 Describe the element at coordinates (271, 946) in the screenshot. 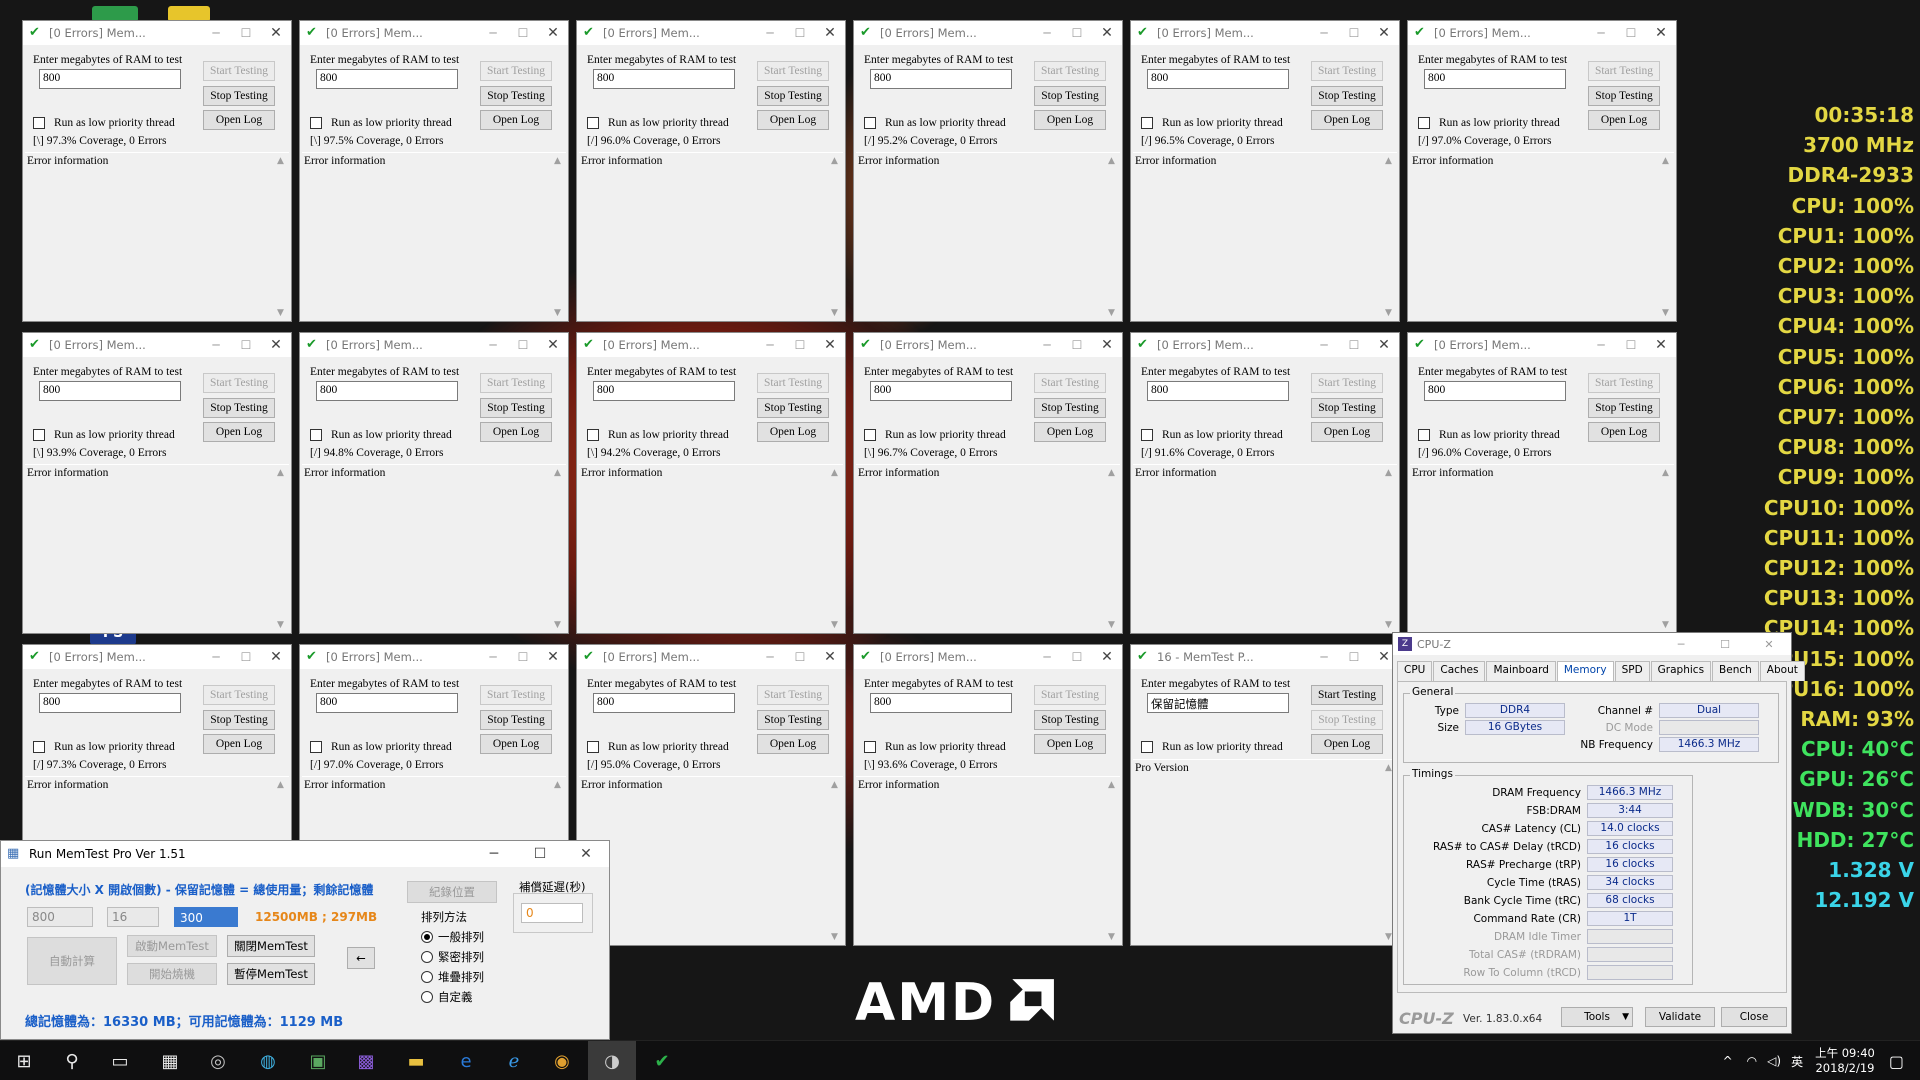

I see `close-memtest-button: 關閉MemTest` at that location.